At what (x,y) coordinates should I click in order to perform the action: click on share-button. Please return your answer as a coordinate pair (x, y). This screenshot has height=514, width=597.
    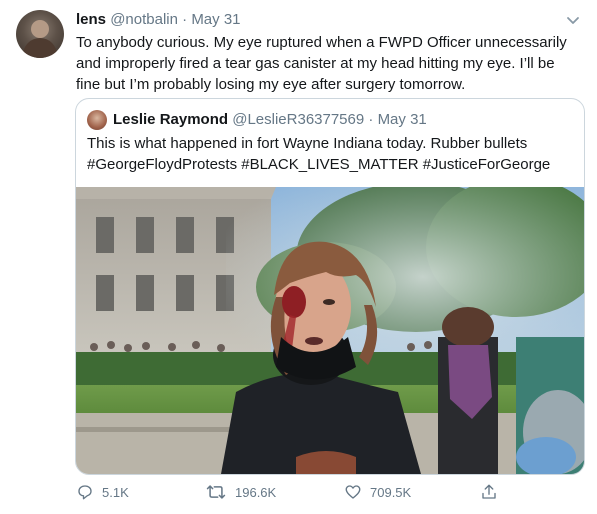
    Looking at the image, I should click on (489, 492).